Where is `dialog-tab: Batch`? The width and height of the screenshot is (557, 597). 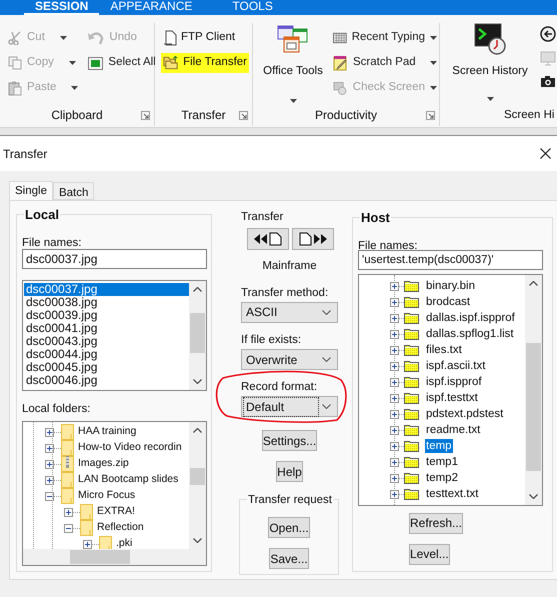 dialog-tab: Batch is located at coordinates (73, 191).